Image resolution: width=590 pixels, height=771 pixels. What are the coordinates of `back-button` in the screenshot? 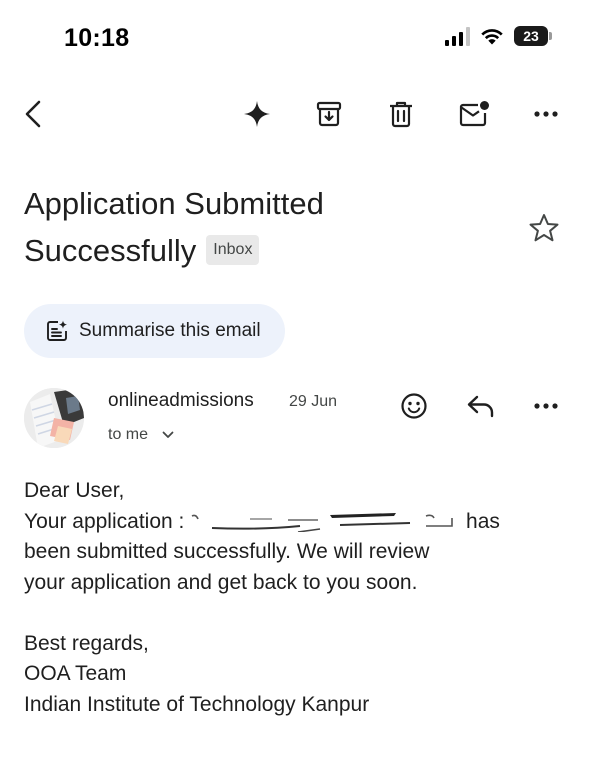 It's located at (34, 114).